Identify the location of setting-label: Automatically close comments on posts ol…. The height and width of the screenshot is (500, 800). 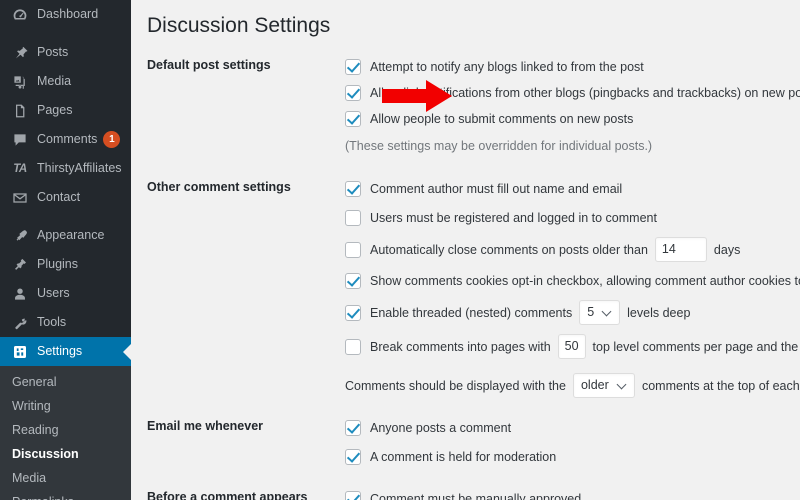
(509, 249).